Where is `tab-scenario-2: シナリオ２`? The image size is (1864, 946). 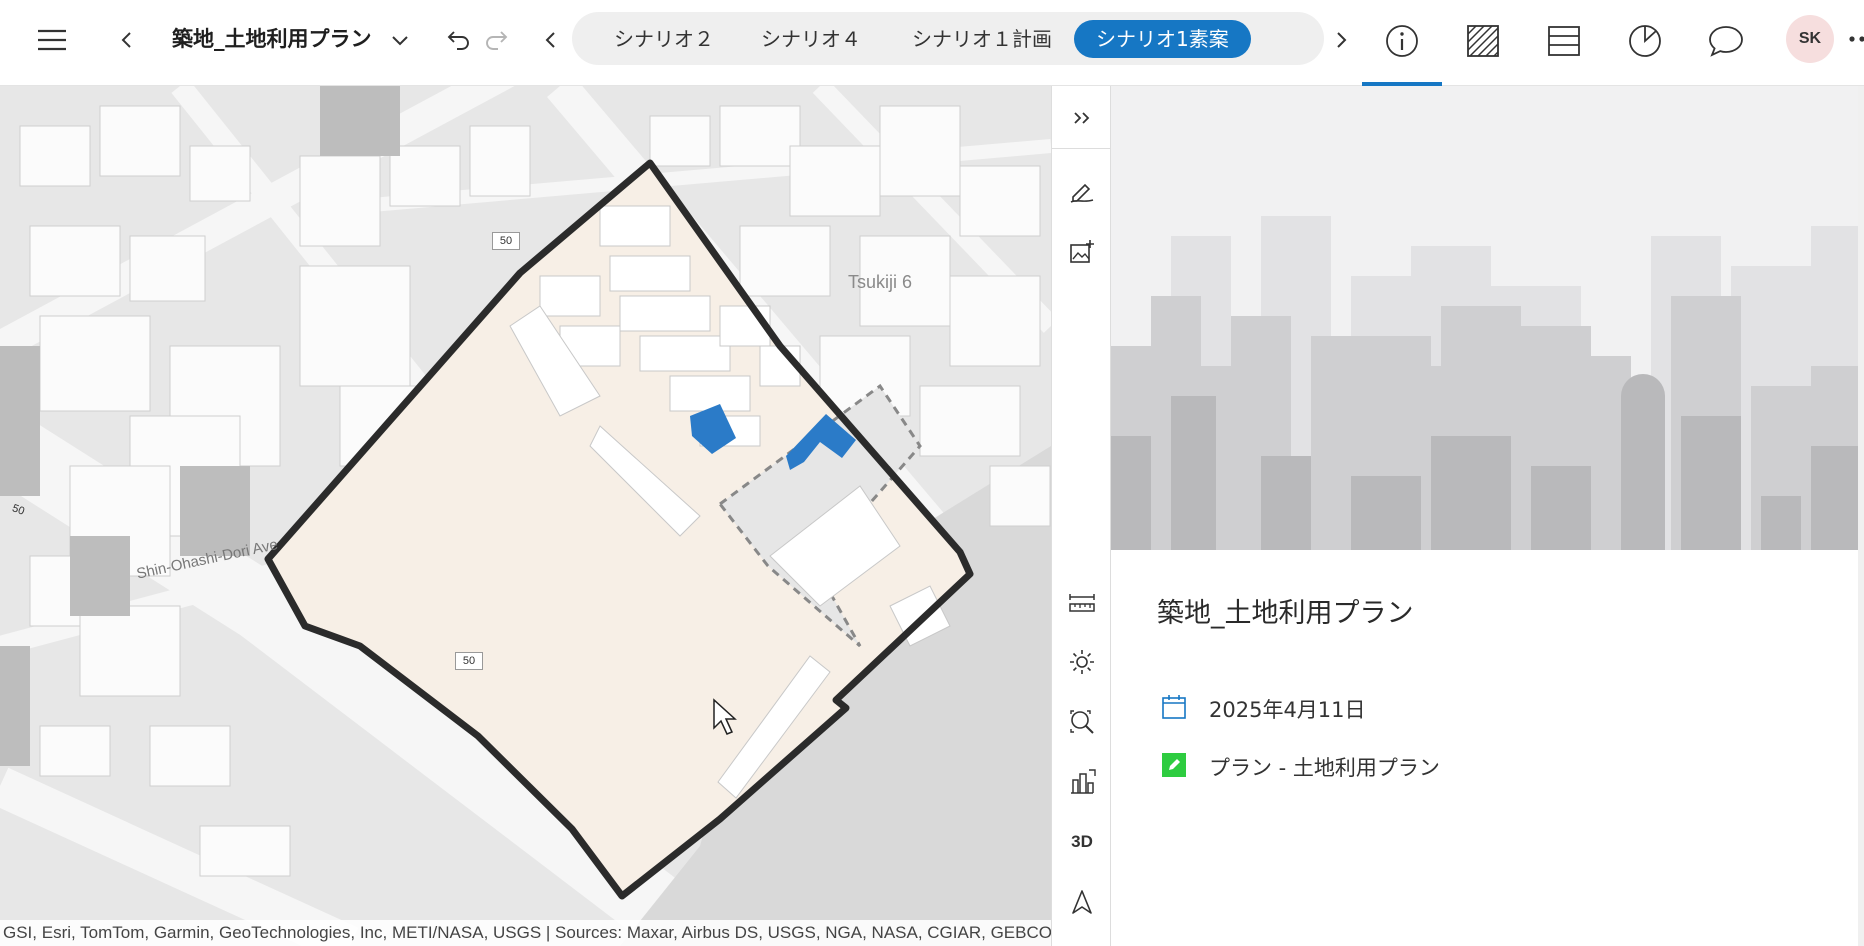
tab-scenario-2: シナリオ２ is located at coordinates (664, 39).